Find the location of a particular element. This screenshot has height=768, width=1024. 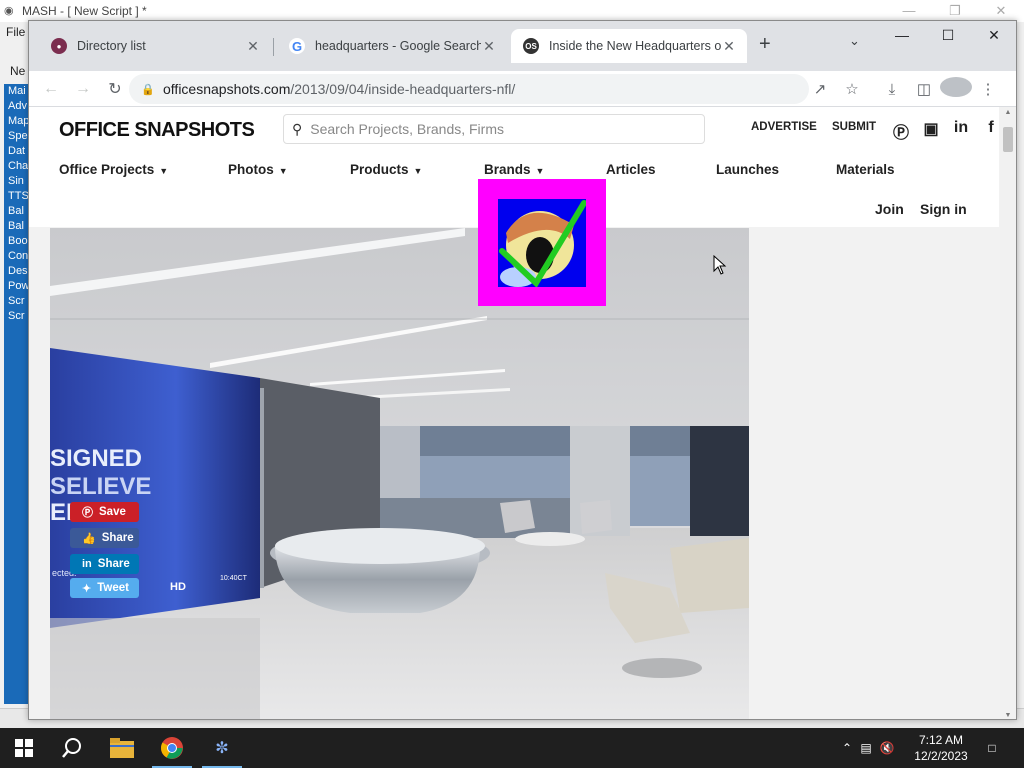

volume-muted-icon: 🔇 is located at coordinates (887, 748).